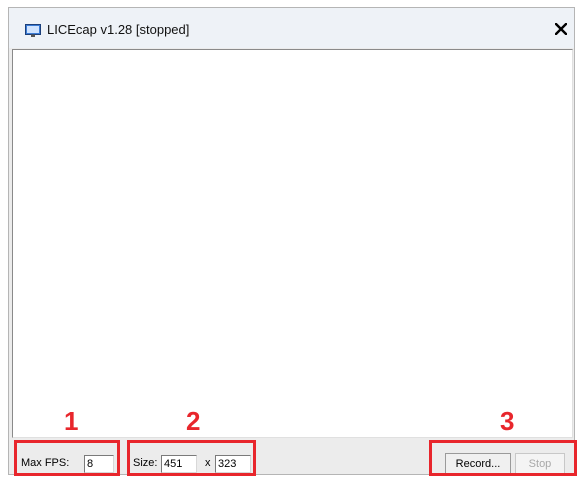 The width and height of the screenshot is (577, 479). What do you see at coordinates (291, 28) in the screenshot?
I see `title-bar: LICEcap v1.28 [stopped]` at bounding box center [291, 28].